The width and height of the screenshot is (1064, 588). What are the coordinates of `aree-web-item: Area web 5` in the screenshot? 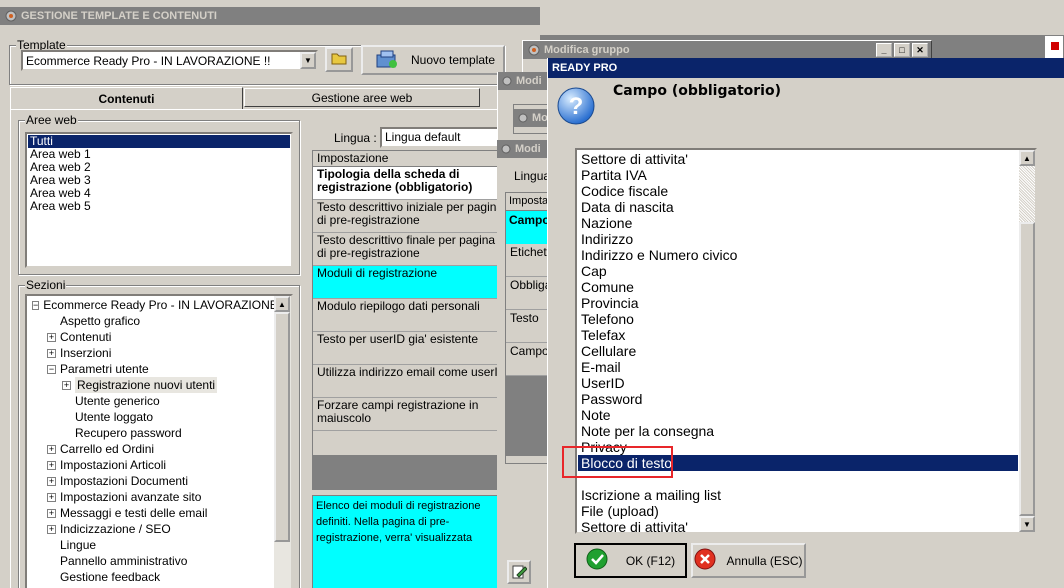 It's located at (159, 206).